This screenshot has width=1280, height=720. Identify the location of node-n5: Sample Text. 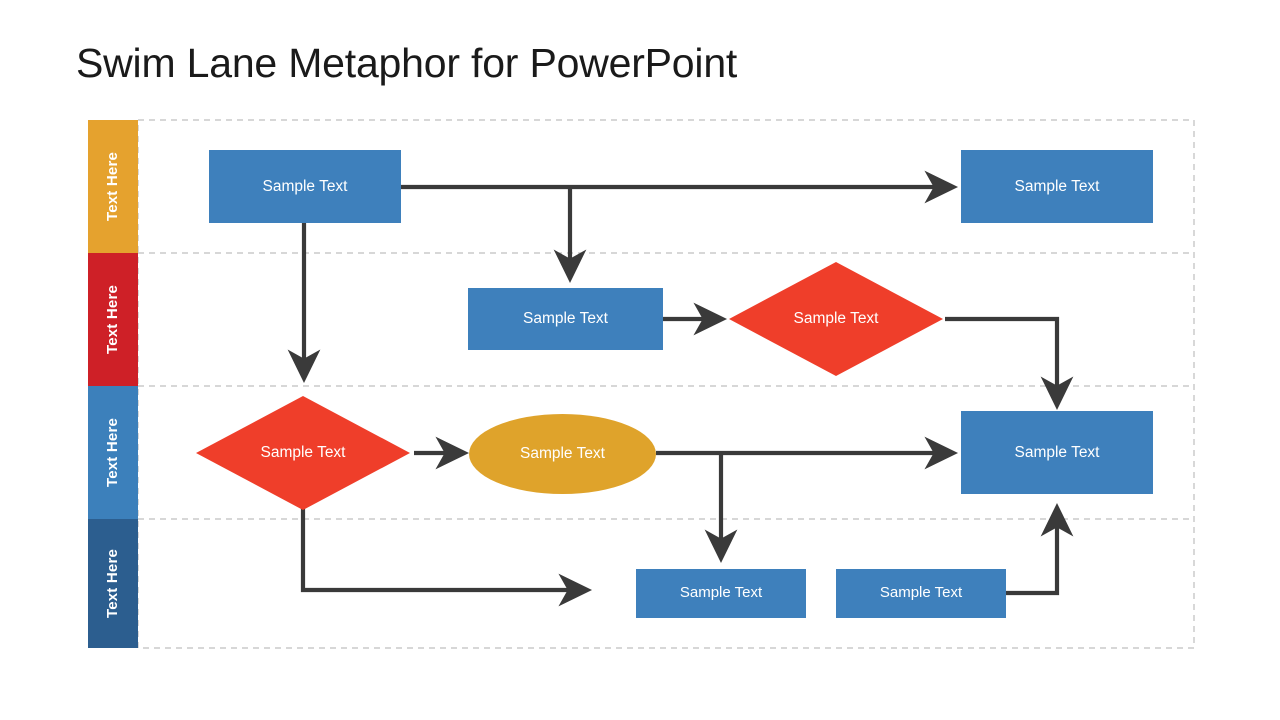
(303, 453).